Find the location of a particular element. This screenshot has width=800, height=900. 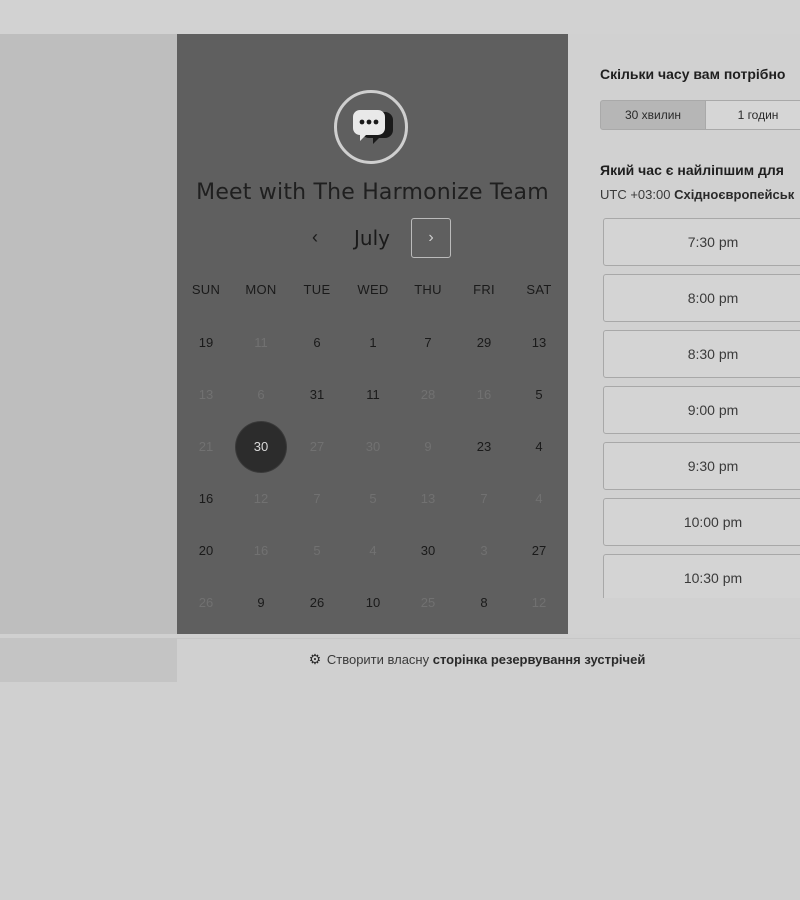

current-month-label: July is located at coordinates (372, 238).